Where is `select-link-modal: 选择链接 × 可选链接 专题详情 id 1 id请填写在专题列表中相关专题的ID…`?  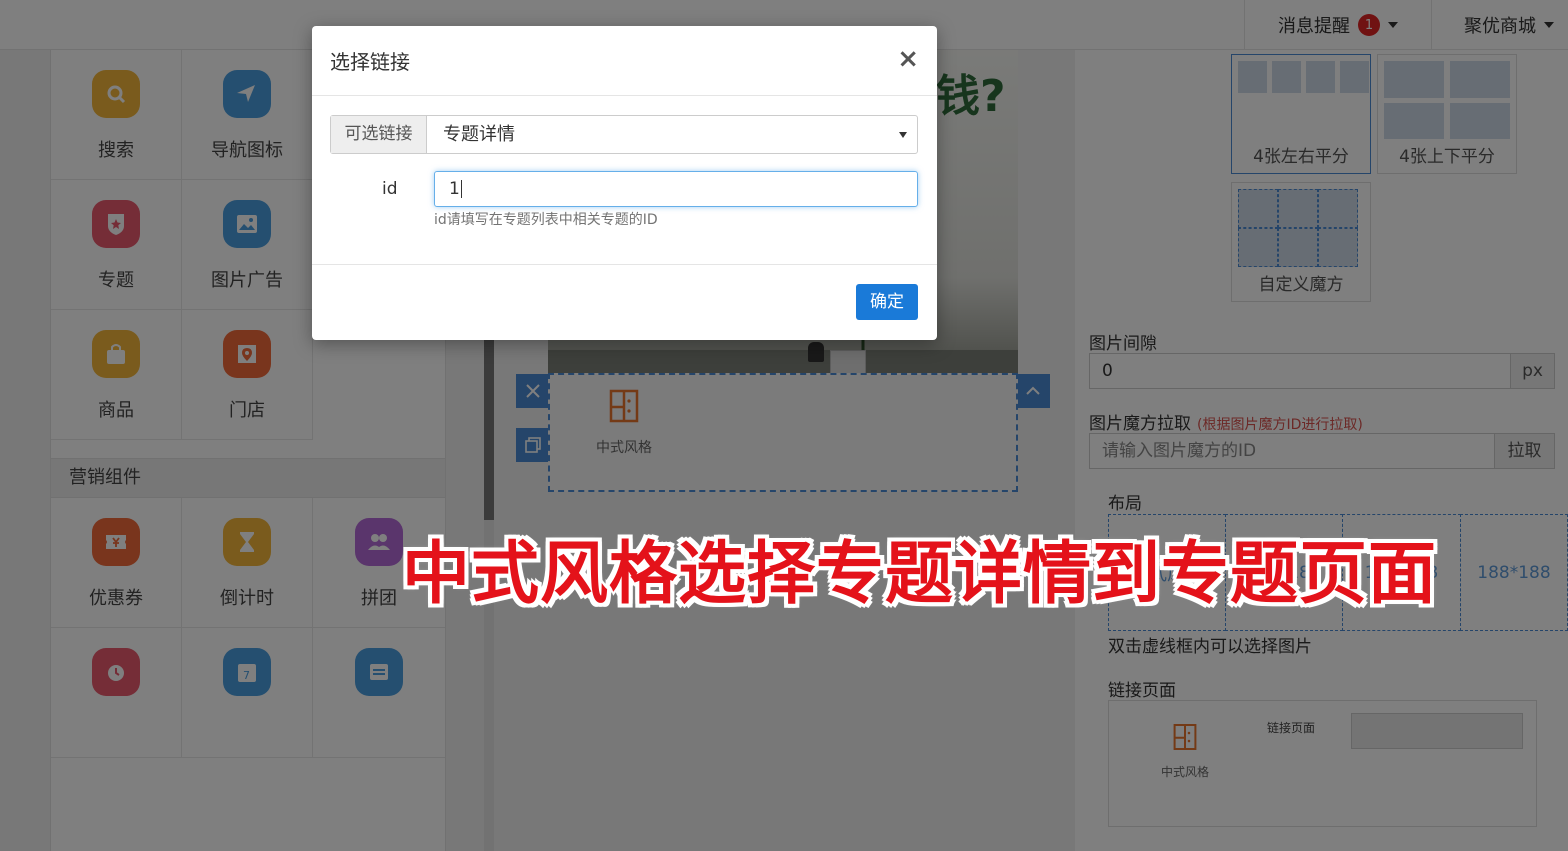
select-link-modal: 选择链接 × 可选链接 专题详情 id 1 id请填写在专题列表中相关专题的ID… is located at coordinates (624, 183).